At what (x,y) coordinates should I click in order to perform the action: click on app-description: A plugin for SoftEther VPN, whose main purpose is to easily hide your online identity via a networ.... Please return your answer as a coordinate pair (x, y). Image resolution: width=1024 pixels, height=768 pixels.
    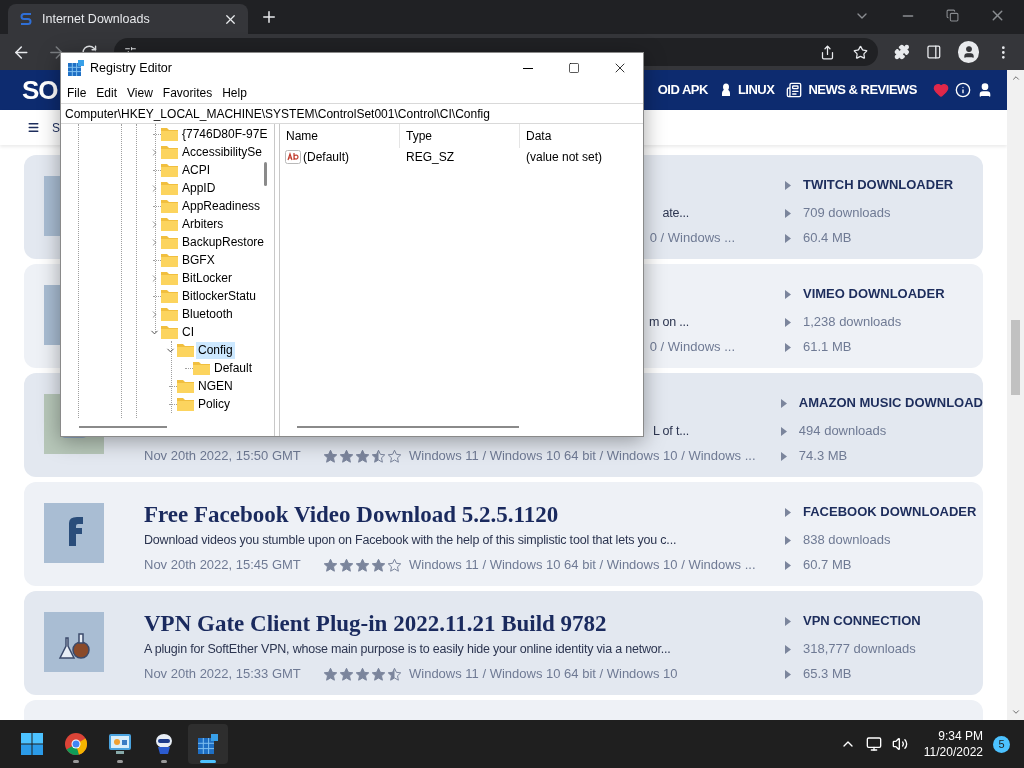
    Looking at the image, I should click on (407, 649).